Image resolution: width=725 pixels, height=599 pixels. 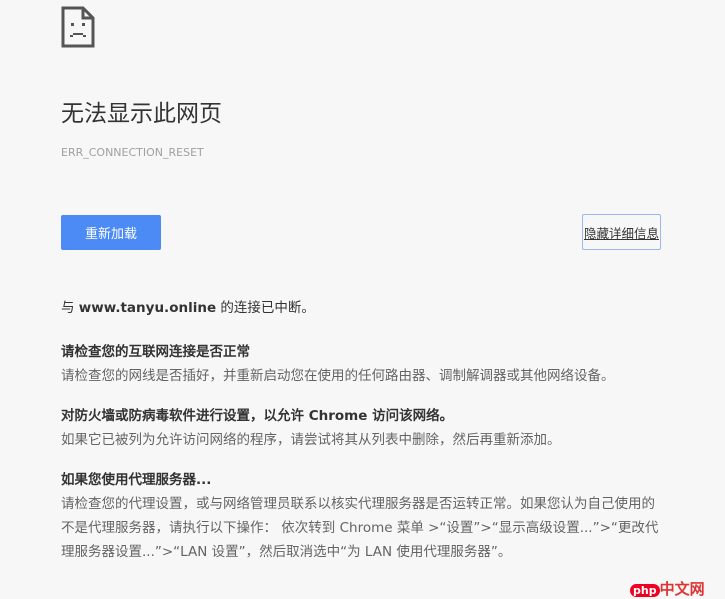 I want to click on host-name: www.tanyu.online, so click(x=147, y=308).